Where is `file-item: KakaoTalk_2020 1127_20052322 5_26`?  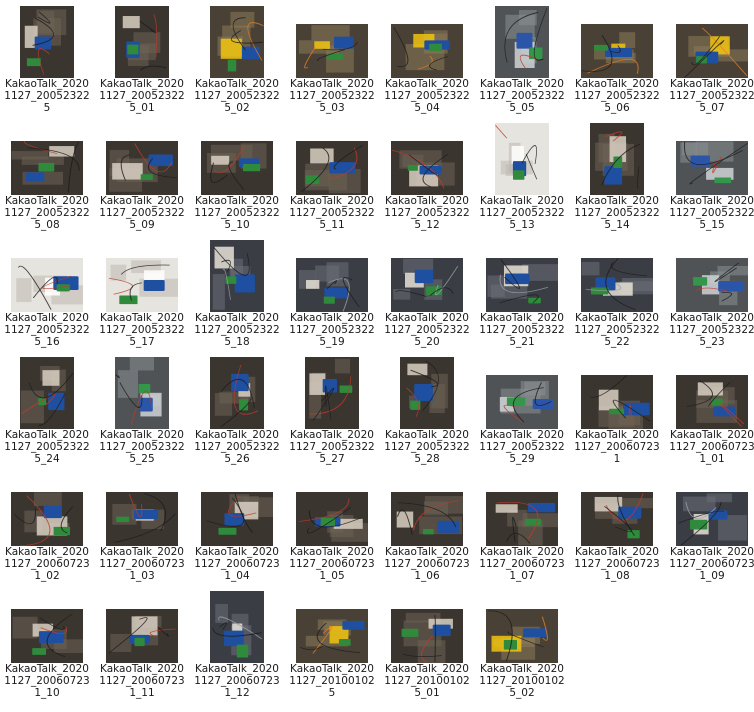 file-item: KakaoTalk_2020 1127_20052322 5_26 is located at coordinates (237, 409).